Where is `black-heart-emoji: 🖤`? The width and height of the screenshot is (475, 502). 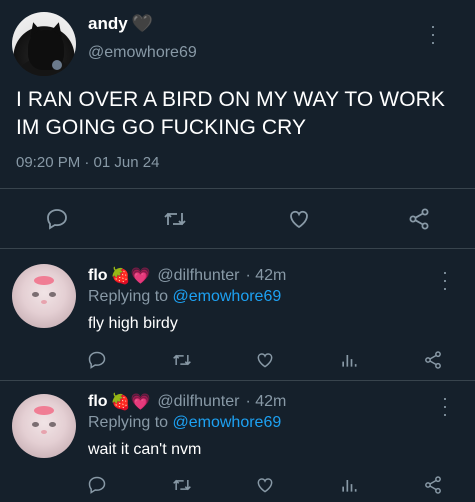 black-heart-emoji: 🖤 is located at coordinates (142, 23).